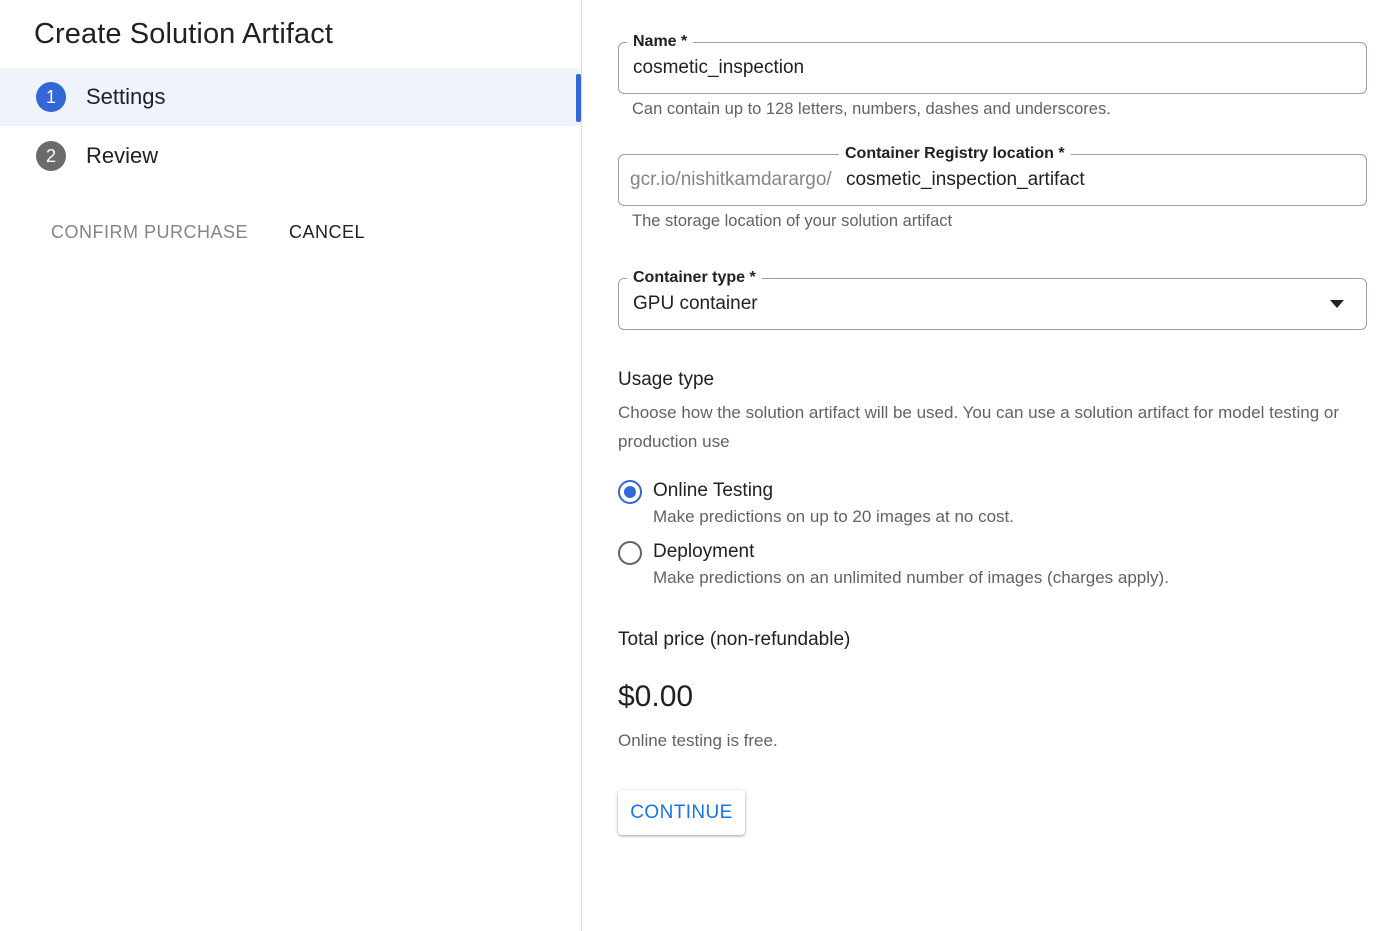  I want to click on radio-unchecked-icon, so click(630, 553).